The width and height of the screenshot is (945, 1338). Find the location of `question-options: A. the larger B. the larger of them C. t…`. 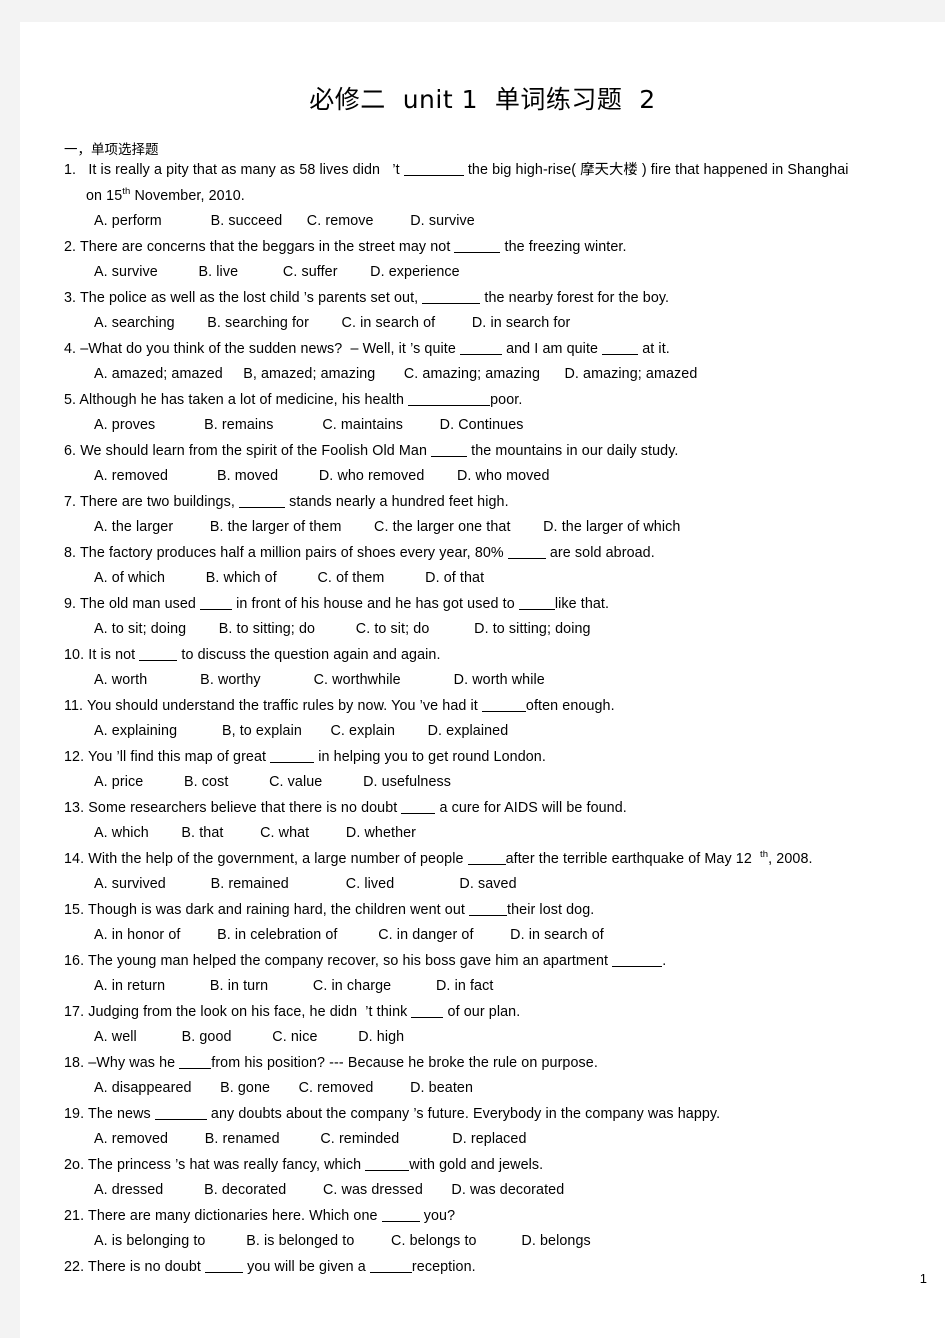

question-options: A. the larger B. the larger of them C. t… is located at coordinates (387, 527).